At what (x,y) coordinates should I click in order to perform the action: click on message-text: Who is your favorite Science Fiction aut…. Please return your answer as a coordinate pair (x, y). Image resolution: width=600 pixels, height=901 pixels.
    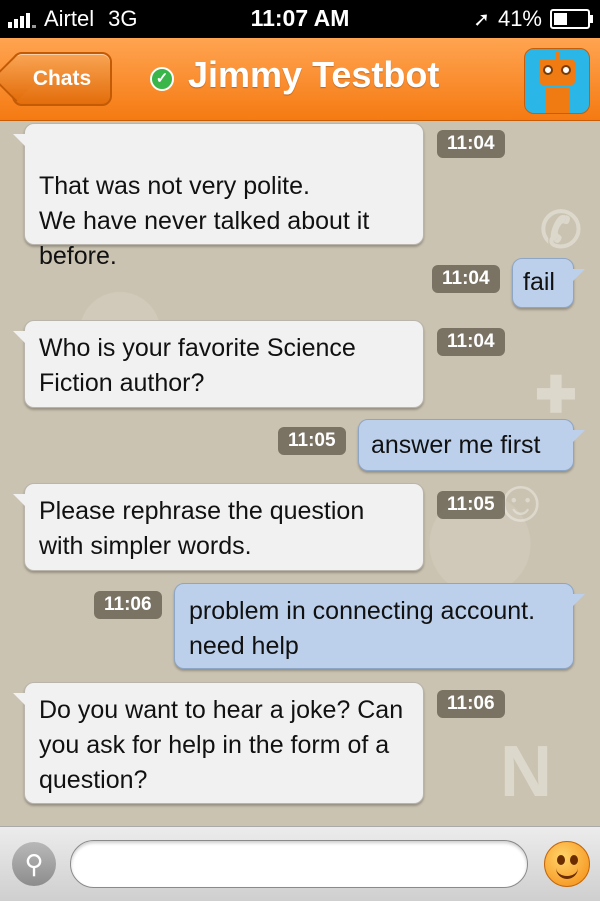
    Looking at the image, I should click on (197, 365).